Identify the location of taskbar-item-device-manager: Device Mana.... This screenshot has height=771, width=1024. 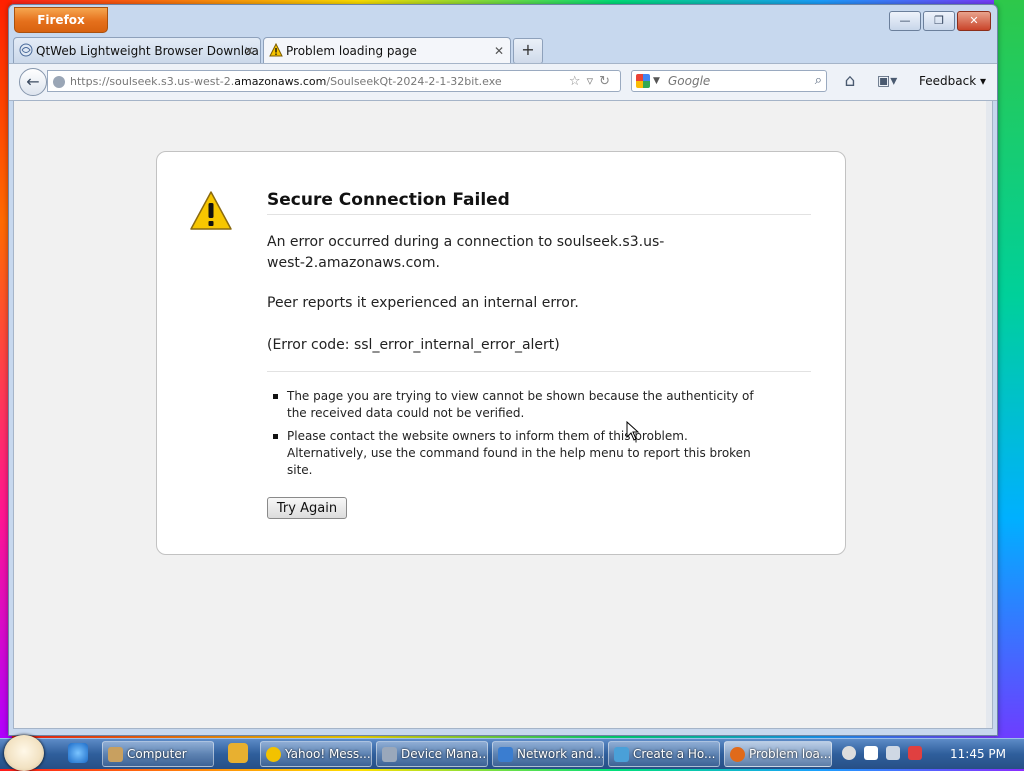
(432, 754).